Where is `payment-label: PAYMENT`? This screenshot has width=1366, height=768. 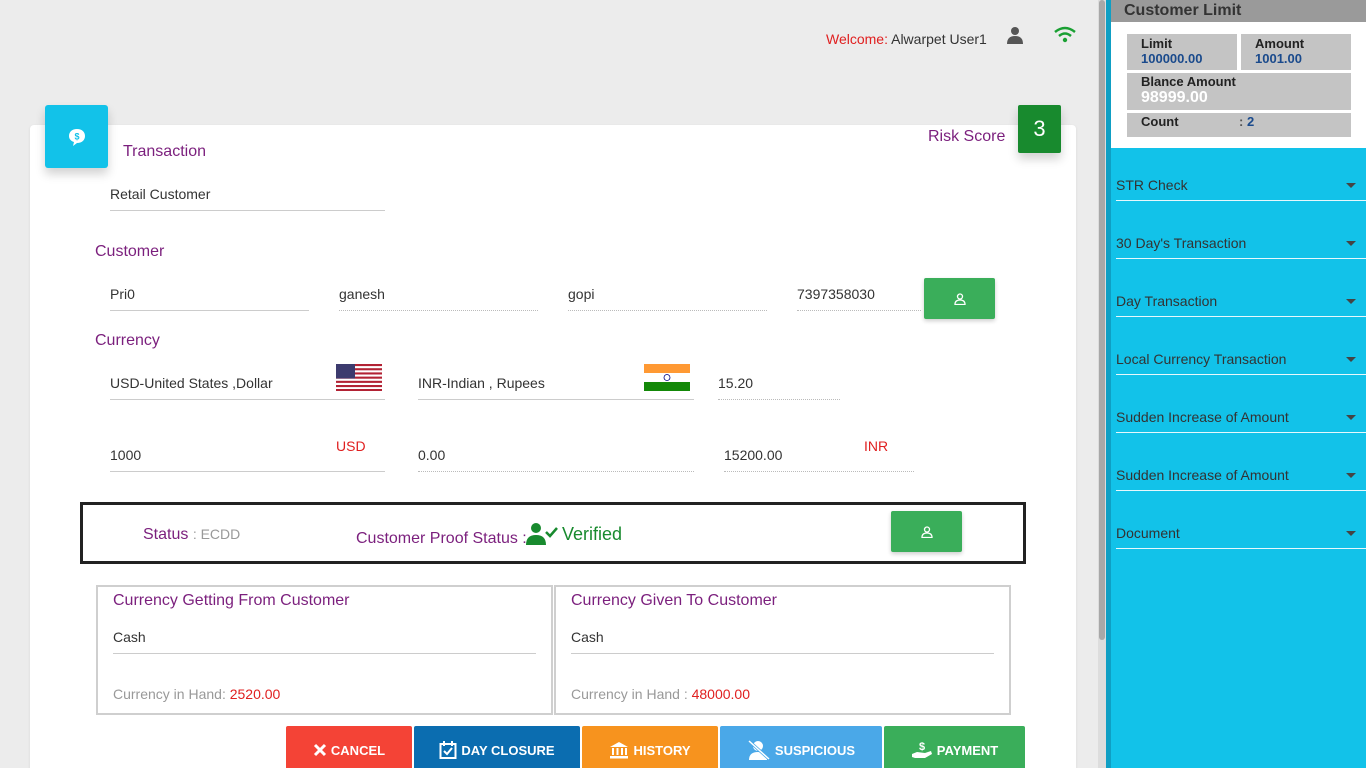 payment-label: PAYMENT is located at coordinates (967, 750).